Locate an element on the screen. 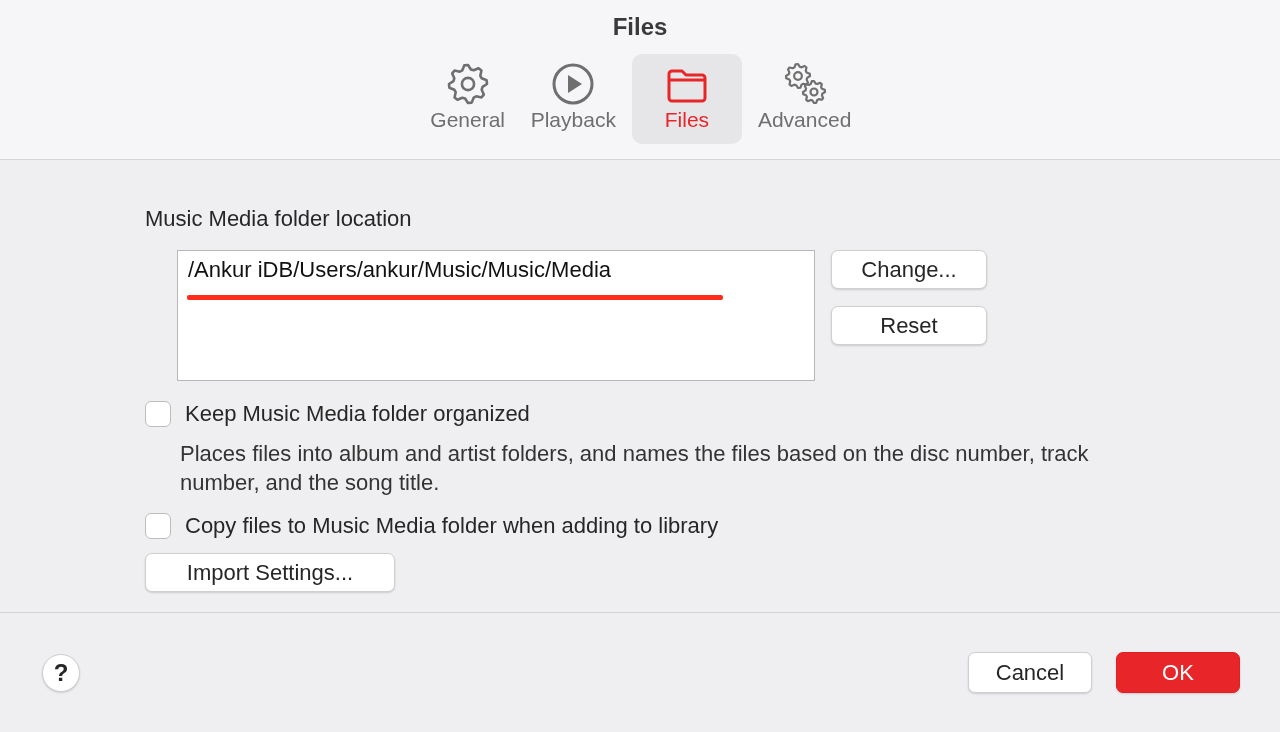 This screenshot has height=732, width=1280. ok-button: OK is located at coordinates (1178, 672).